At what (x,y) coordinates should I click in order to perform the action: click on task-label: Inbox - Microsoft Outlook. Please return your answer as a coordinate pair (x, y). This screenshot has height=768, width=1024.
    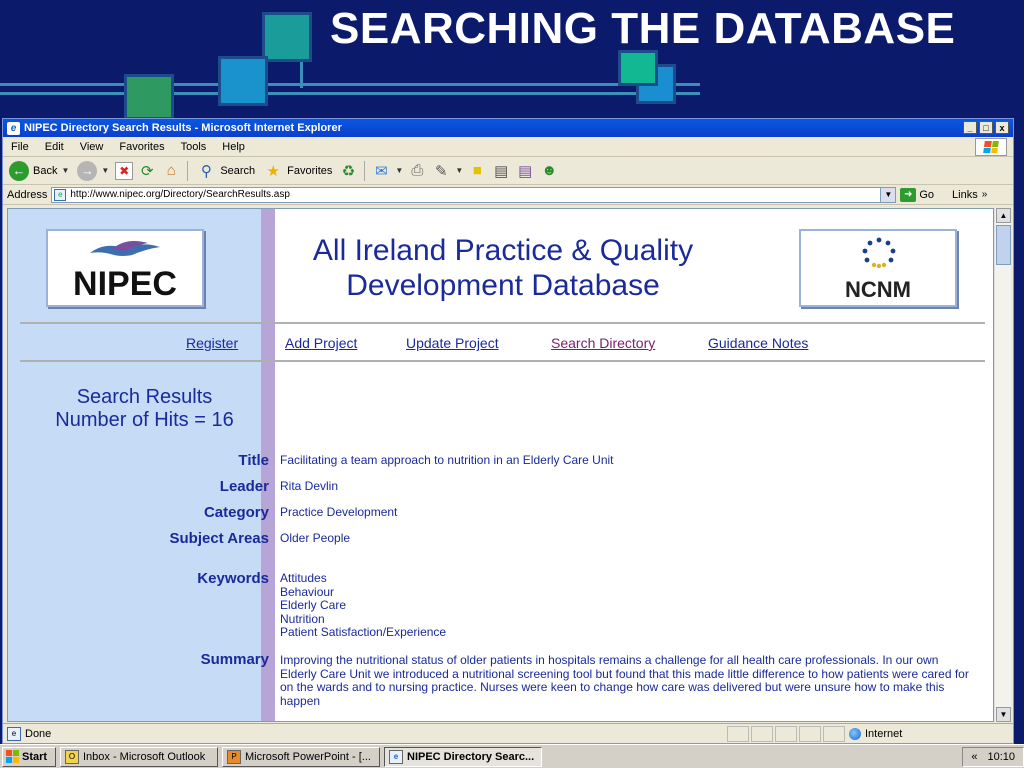
    Looking at the image, I should click on (144, 756).